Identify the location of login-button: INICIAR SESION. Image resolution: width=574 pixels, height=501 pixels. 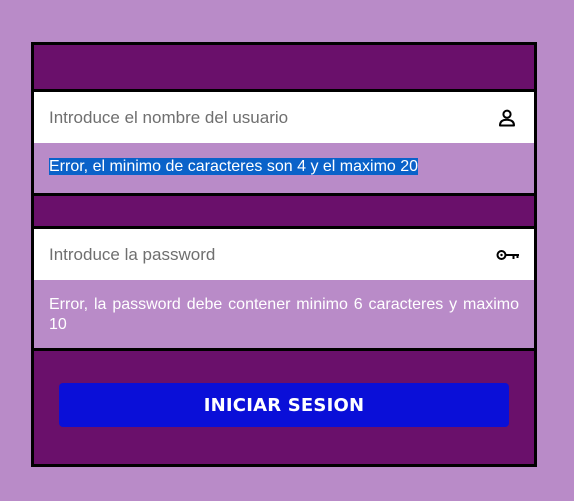
(284, 405).